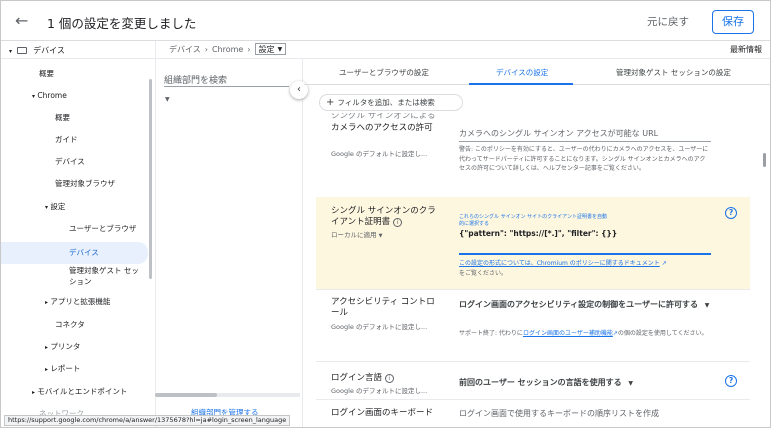  I want to click on external-link-icon: ↗, so click(664, 263).